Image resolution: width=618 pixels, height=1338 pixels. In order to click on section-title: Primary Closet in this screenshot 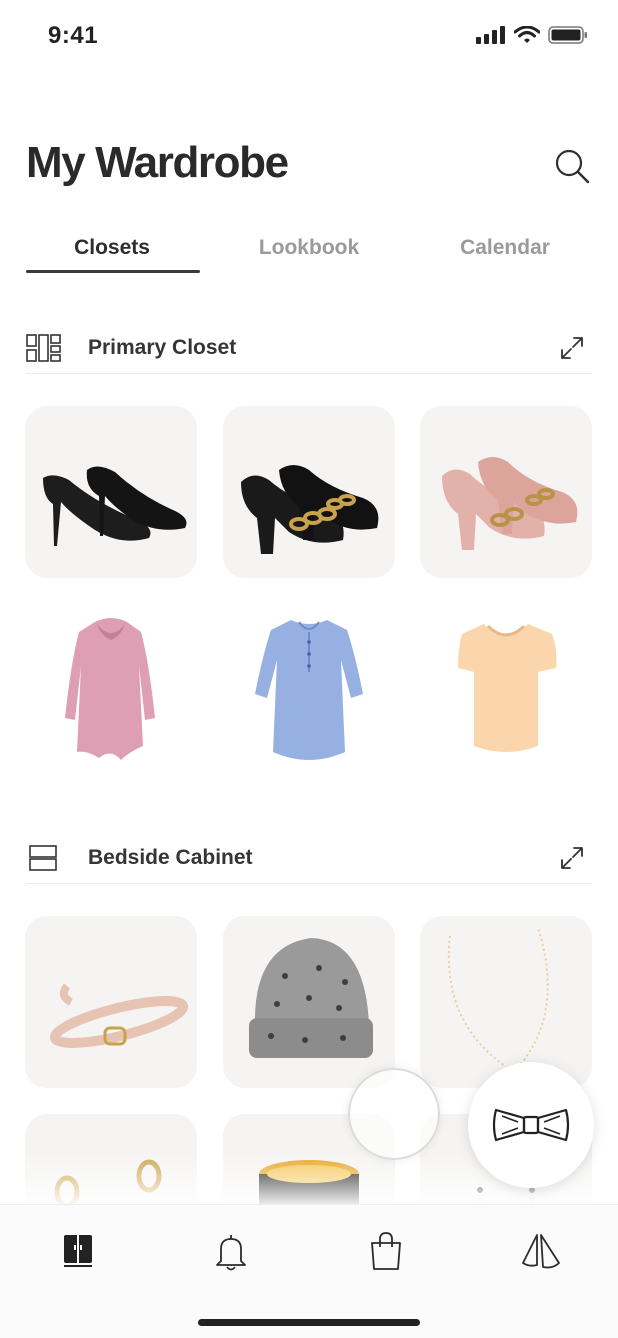, I will do `click(162, 347)`.